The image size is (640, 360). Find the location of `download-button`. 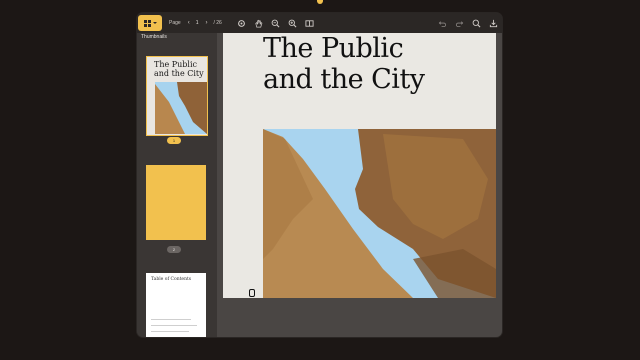

download-button is located at coordinates (493, 23).